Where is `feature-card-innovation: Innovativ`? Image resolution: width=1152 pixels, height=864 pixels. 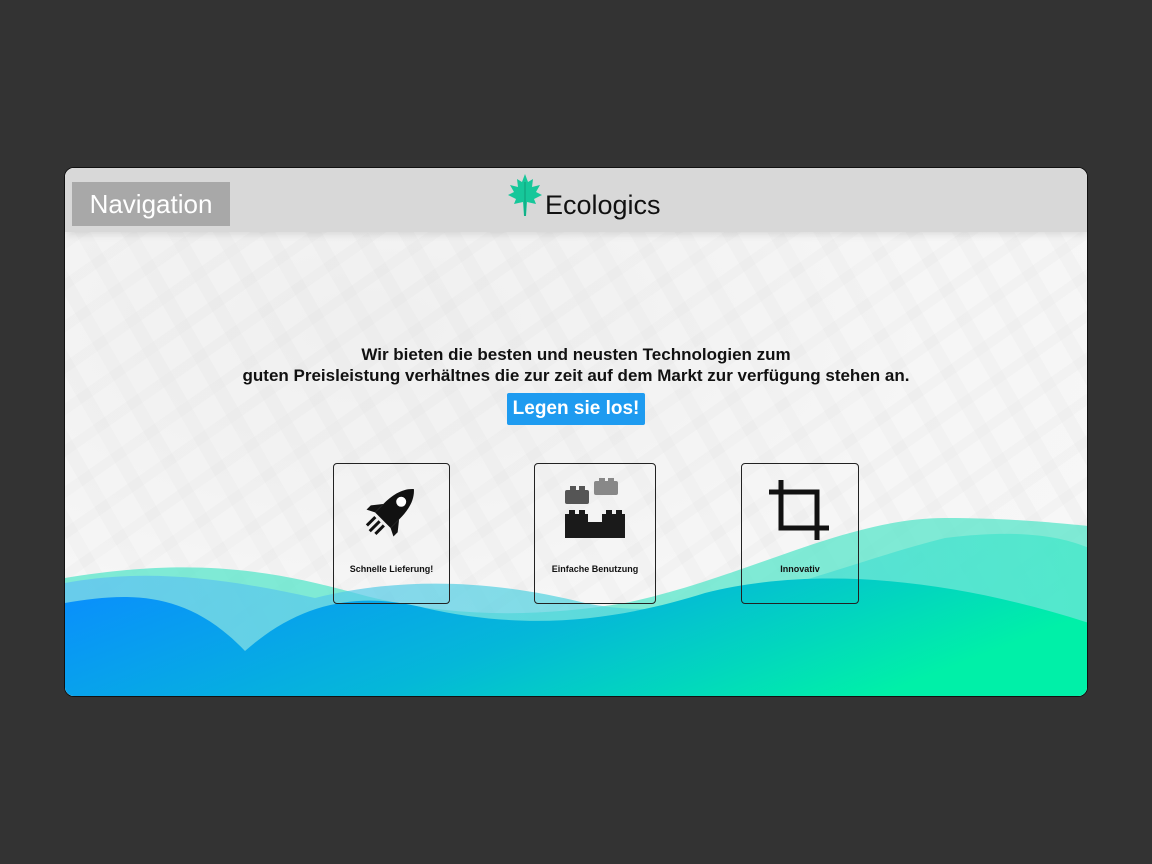 feature-card-innovation: Innovativ is located at coordinates (800, 533).